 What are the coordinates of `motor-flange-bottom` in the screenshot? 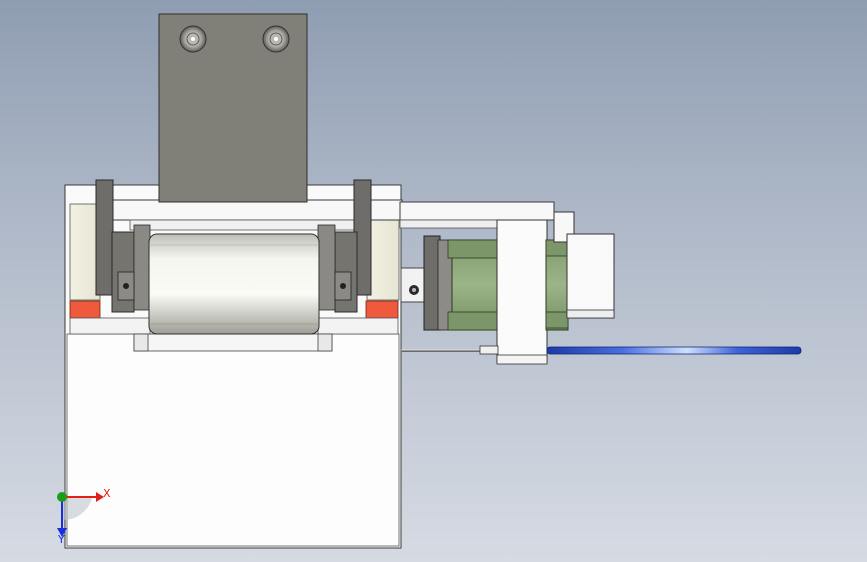 It's located at (473, 321).